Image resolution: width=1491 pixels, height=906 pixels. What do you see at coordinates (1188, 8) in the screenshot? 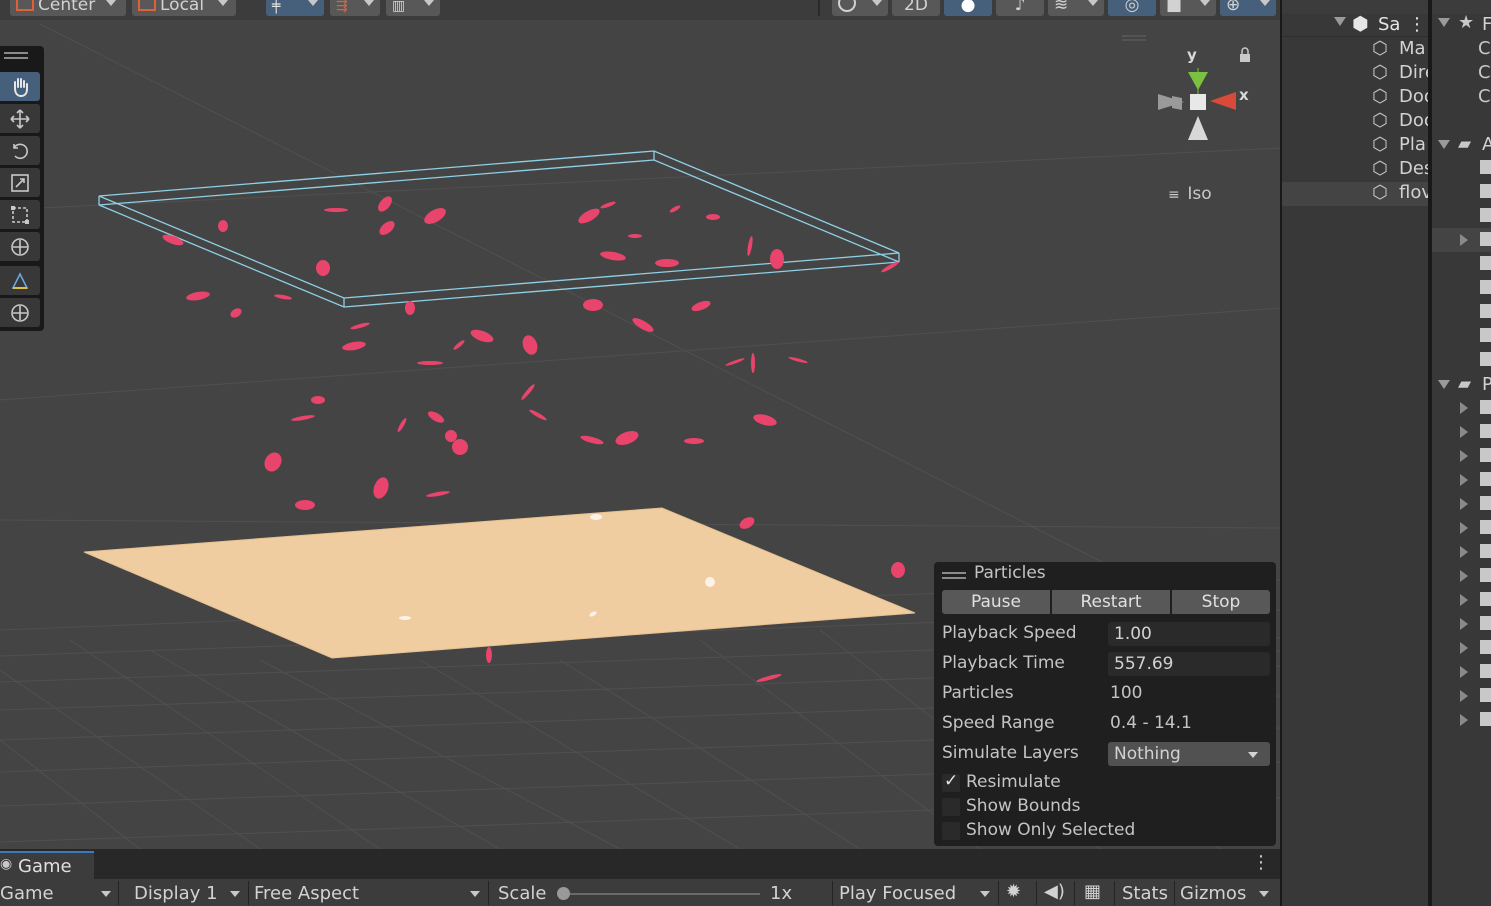
I see `camera-dropdown: ■` at bounding box center [1188, 8].